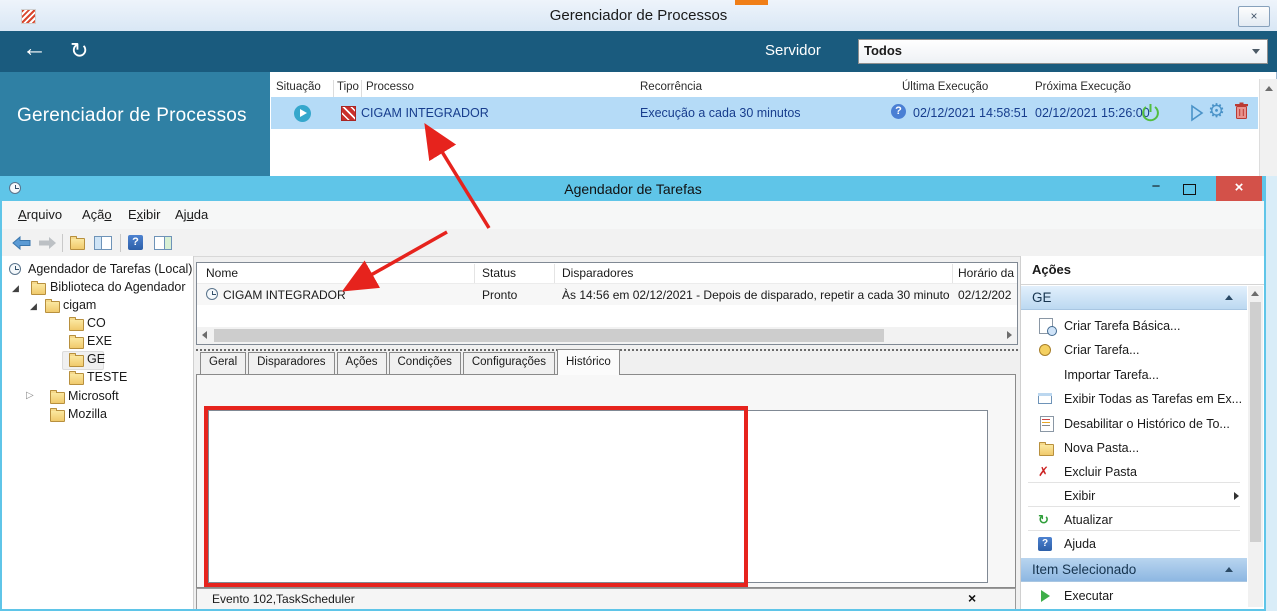  I want to click on actions-scrollbar-thumb, so click(1255, 422).